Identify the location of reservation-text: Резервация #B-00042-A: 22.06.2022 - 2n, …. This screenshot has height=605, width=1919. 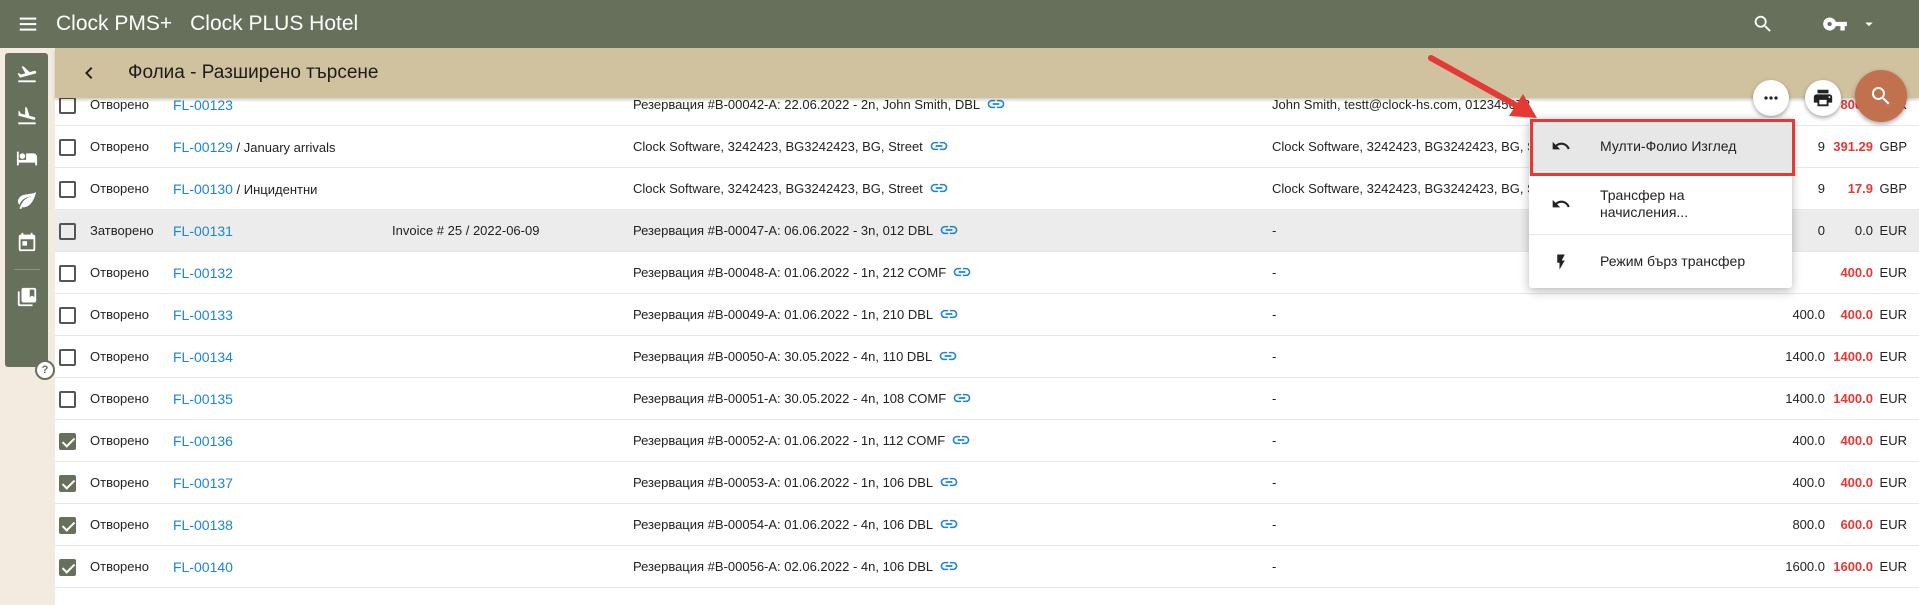
(806, 105).